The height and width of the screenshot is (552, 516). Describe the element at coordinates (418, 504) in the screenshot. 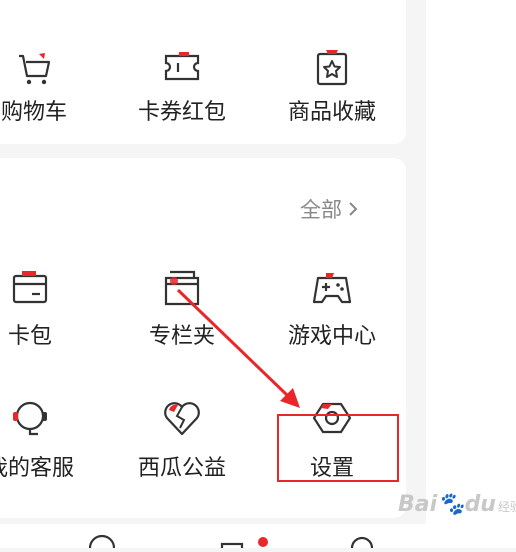

I see `watermark-brand: Bai` at that location.